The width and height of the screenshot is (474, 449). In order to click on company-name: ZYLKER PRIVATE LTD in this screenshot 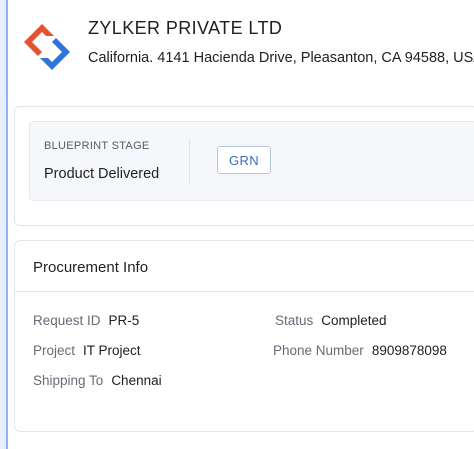, I will do `click(185, 28)`.